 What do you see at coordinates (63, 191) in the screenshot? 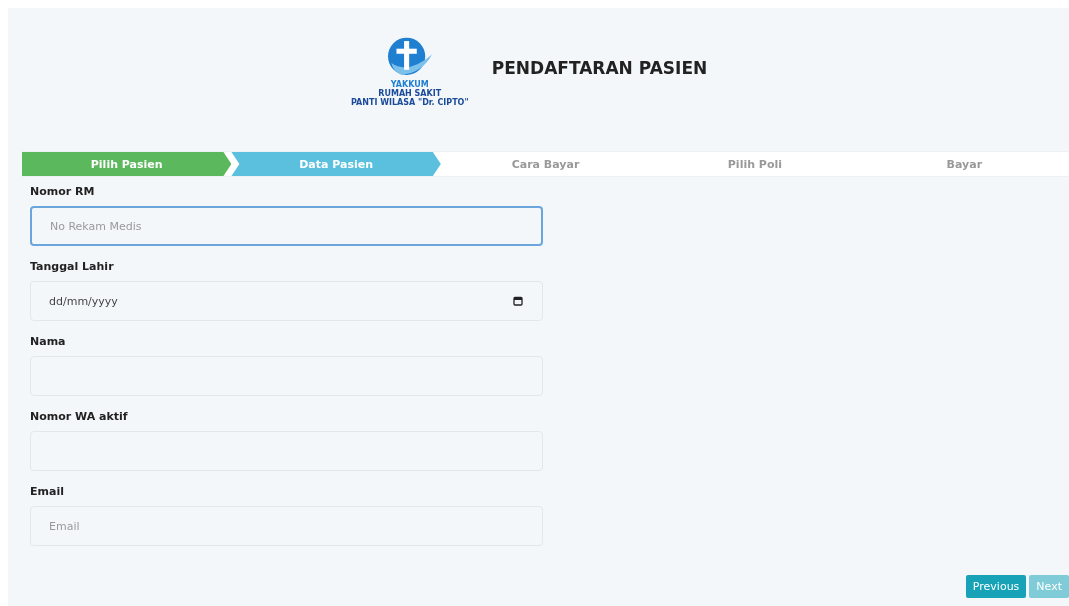
I see `field-label: Nomor RM` at bounding box center [63, 191].